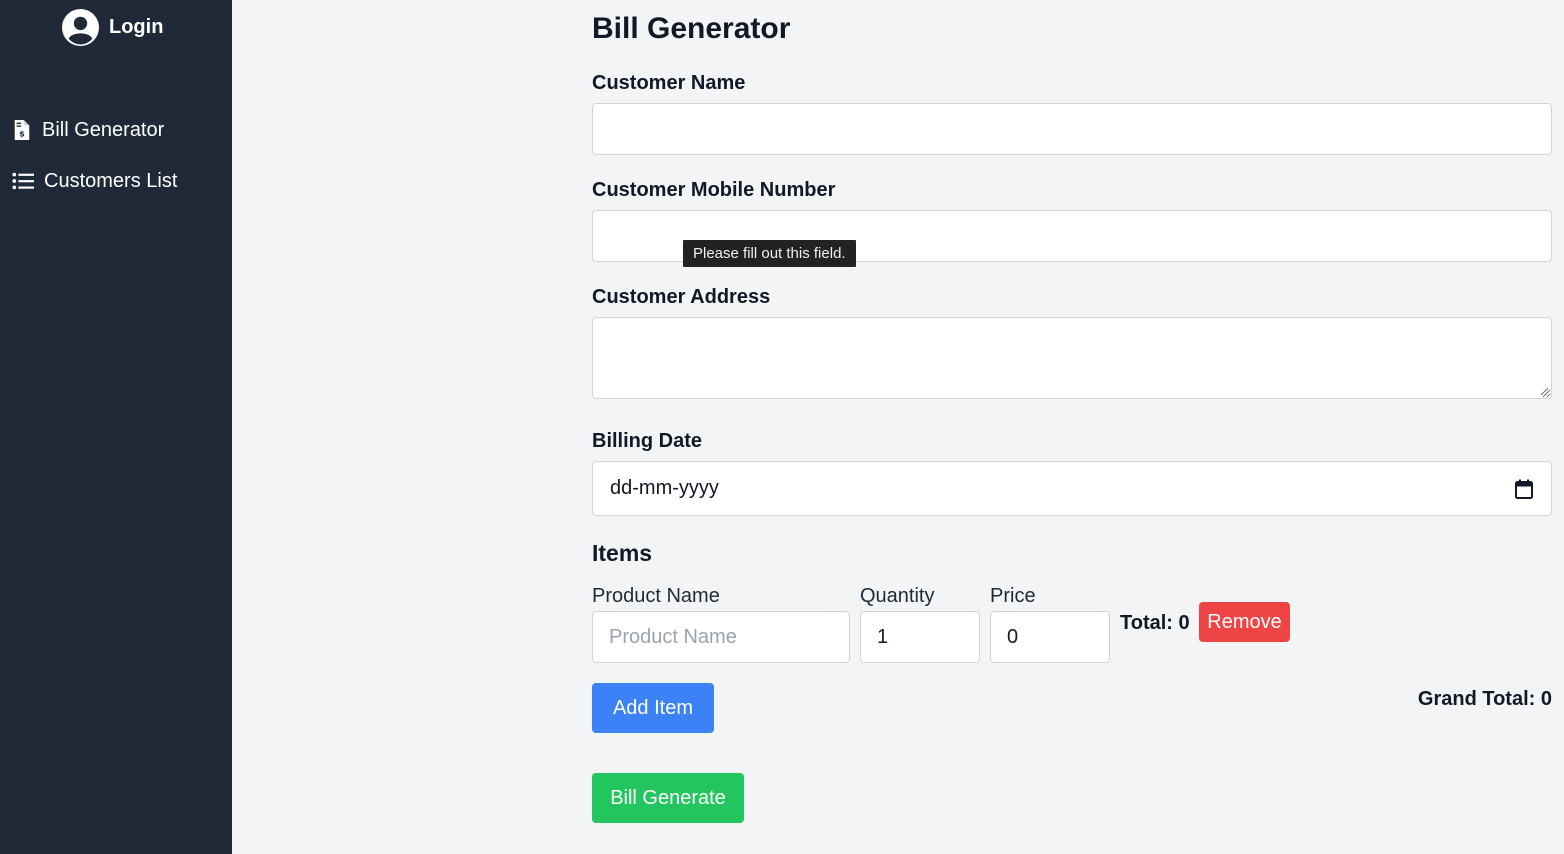 The image size is (1564, 854). I want to click on page-title: Bill Generator, so click(691, 28).